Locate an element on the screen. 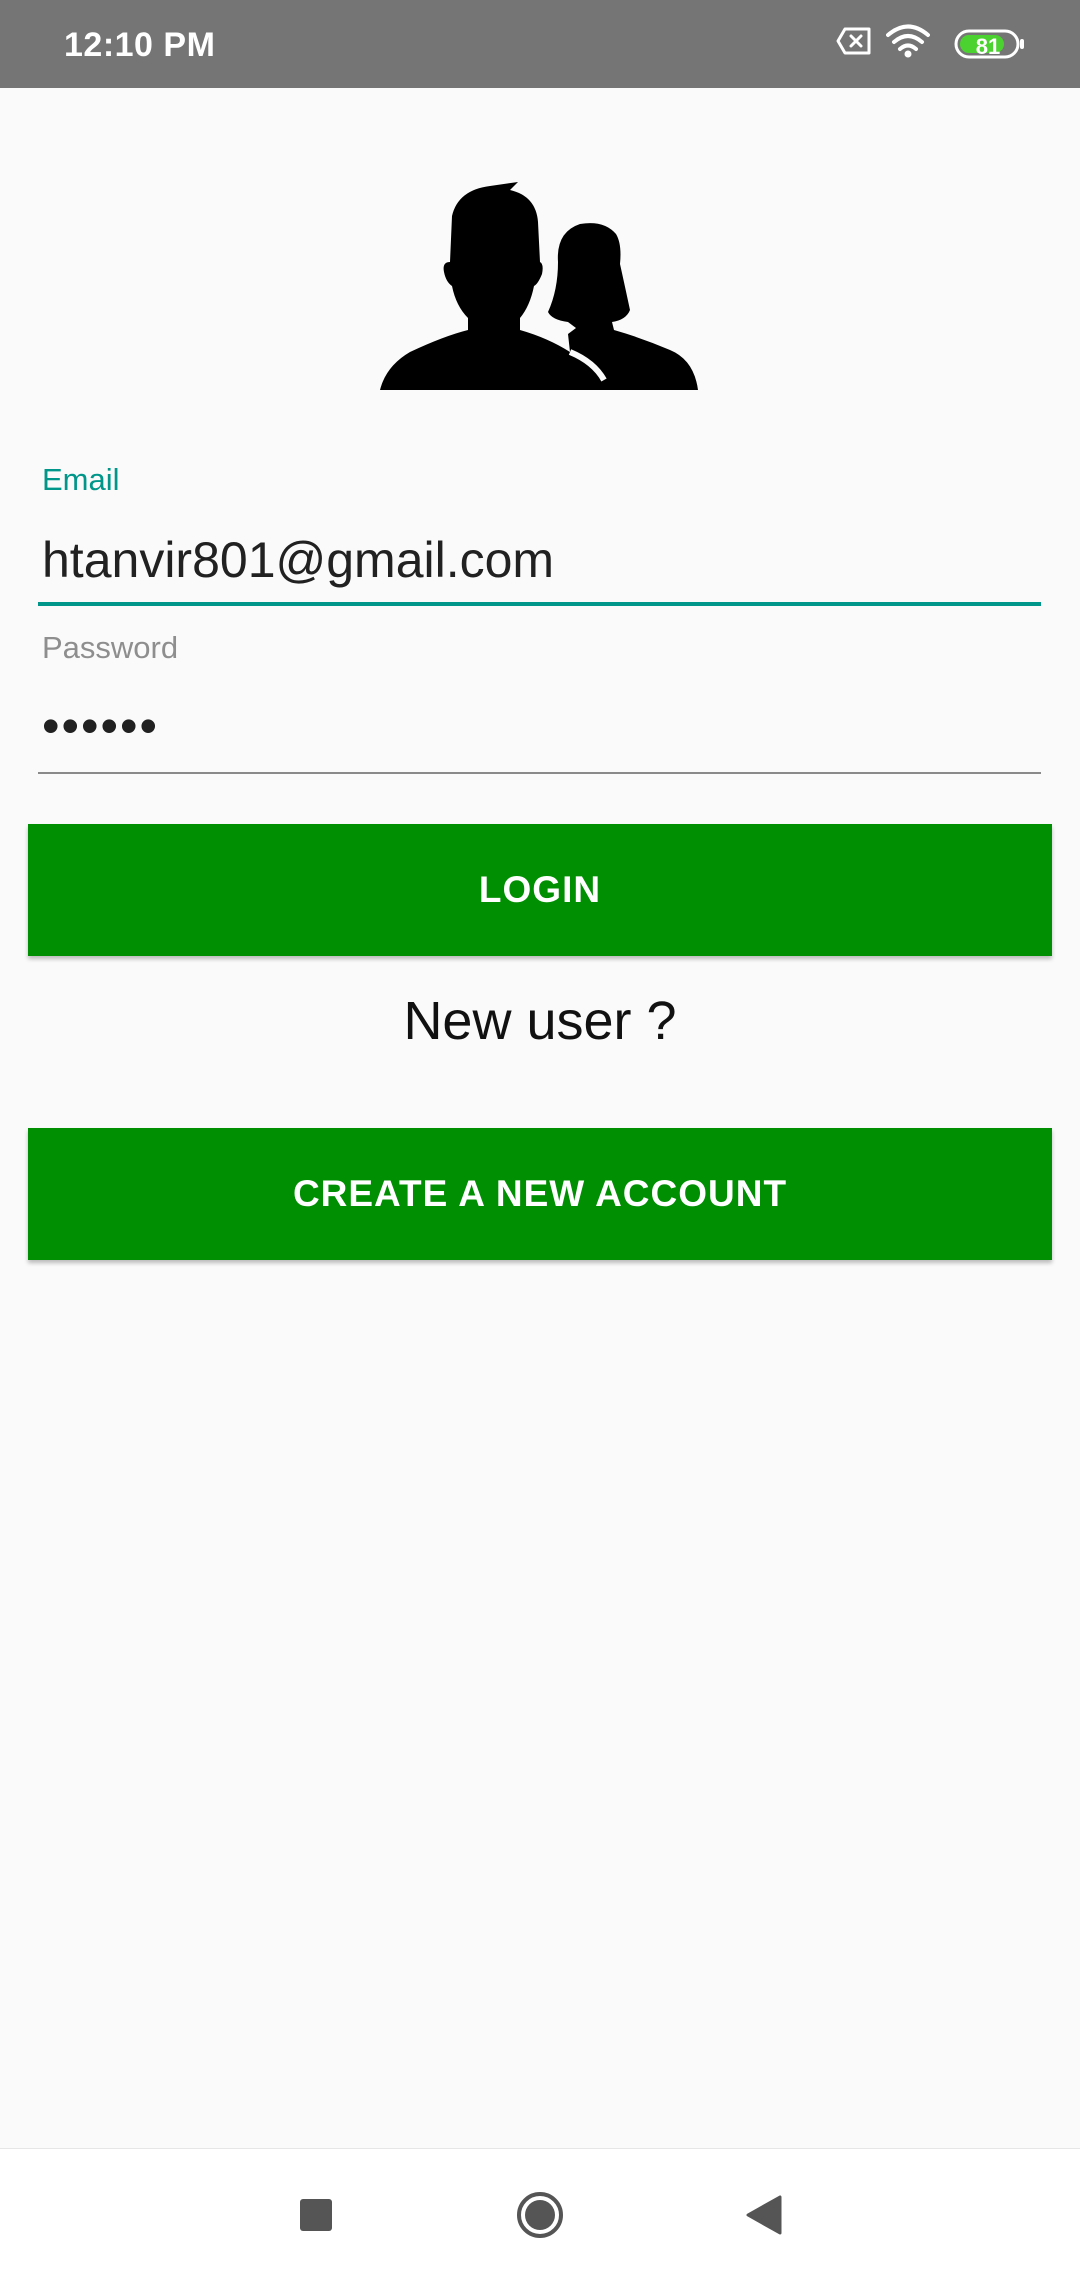 The height and width of the screenshot is (2281, 1080). users-icon is located at coordinates (539, 286).